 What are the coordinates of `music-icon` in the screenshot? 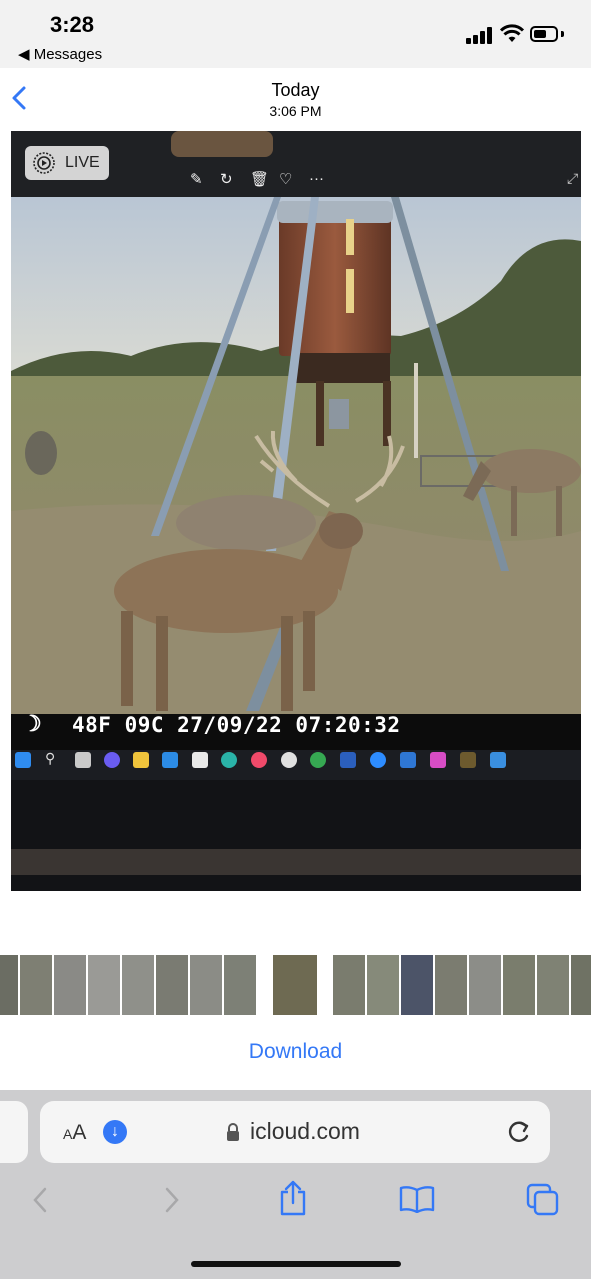 It's located at (259, 760).